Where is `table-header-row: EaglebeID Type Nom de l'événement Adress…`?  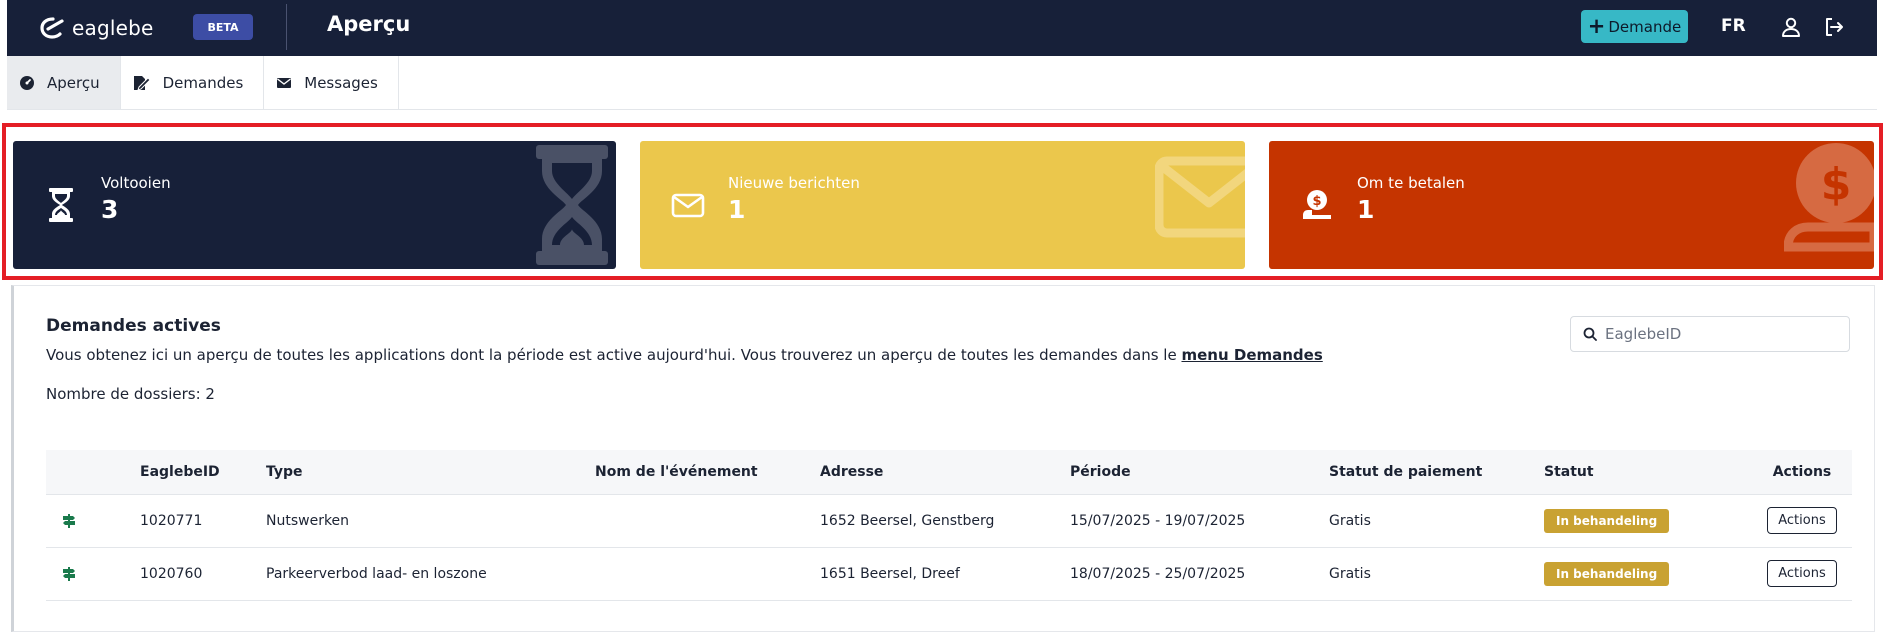 table-header-row: EaglebeID Type Nom de l'événement Adress… is located at coordinates (949, 472).